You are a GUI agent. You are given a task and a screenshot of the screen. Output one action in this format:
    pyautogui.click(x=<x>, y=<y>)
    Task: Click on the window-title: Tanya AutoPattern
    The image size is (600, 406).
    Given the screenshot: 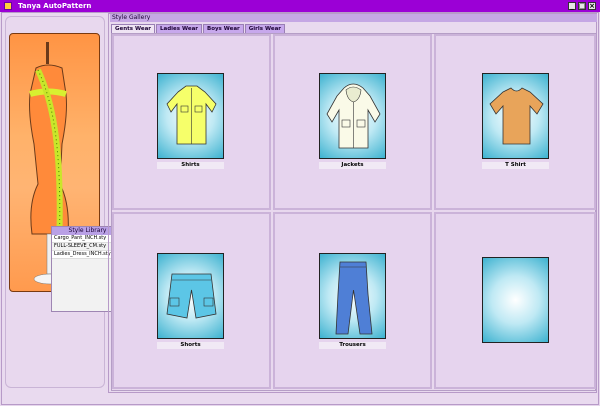 What is the action you would take?
    pyautogui.click(x=55, y=6)
    